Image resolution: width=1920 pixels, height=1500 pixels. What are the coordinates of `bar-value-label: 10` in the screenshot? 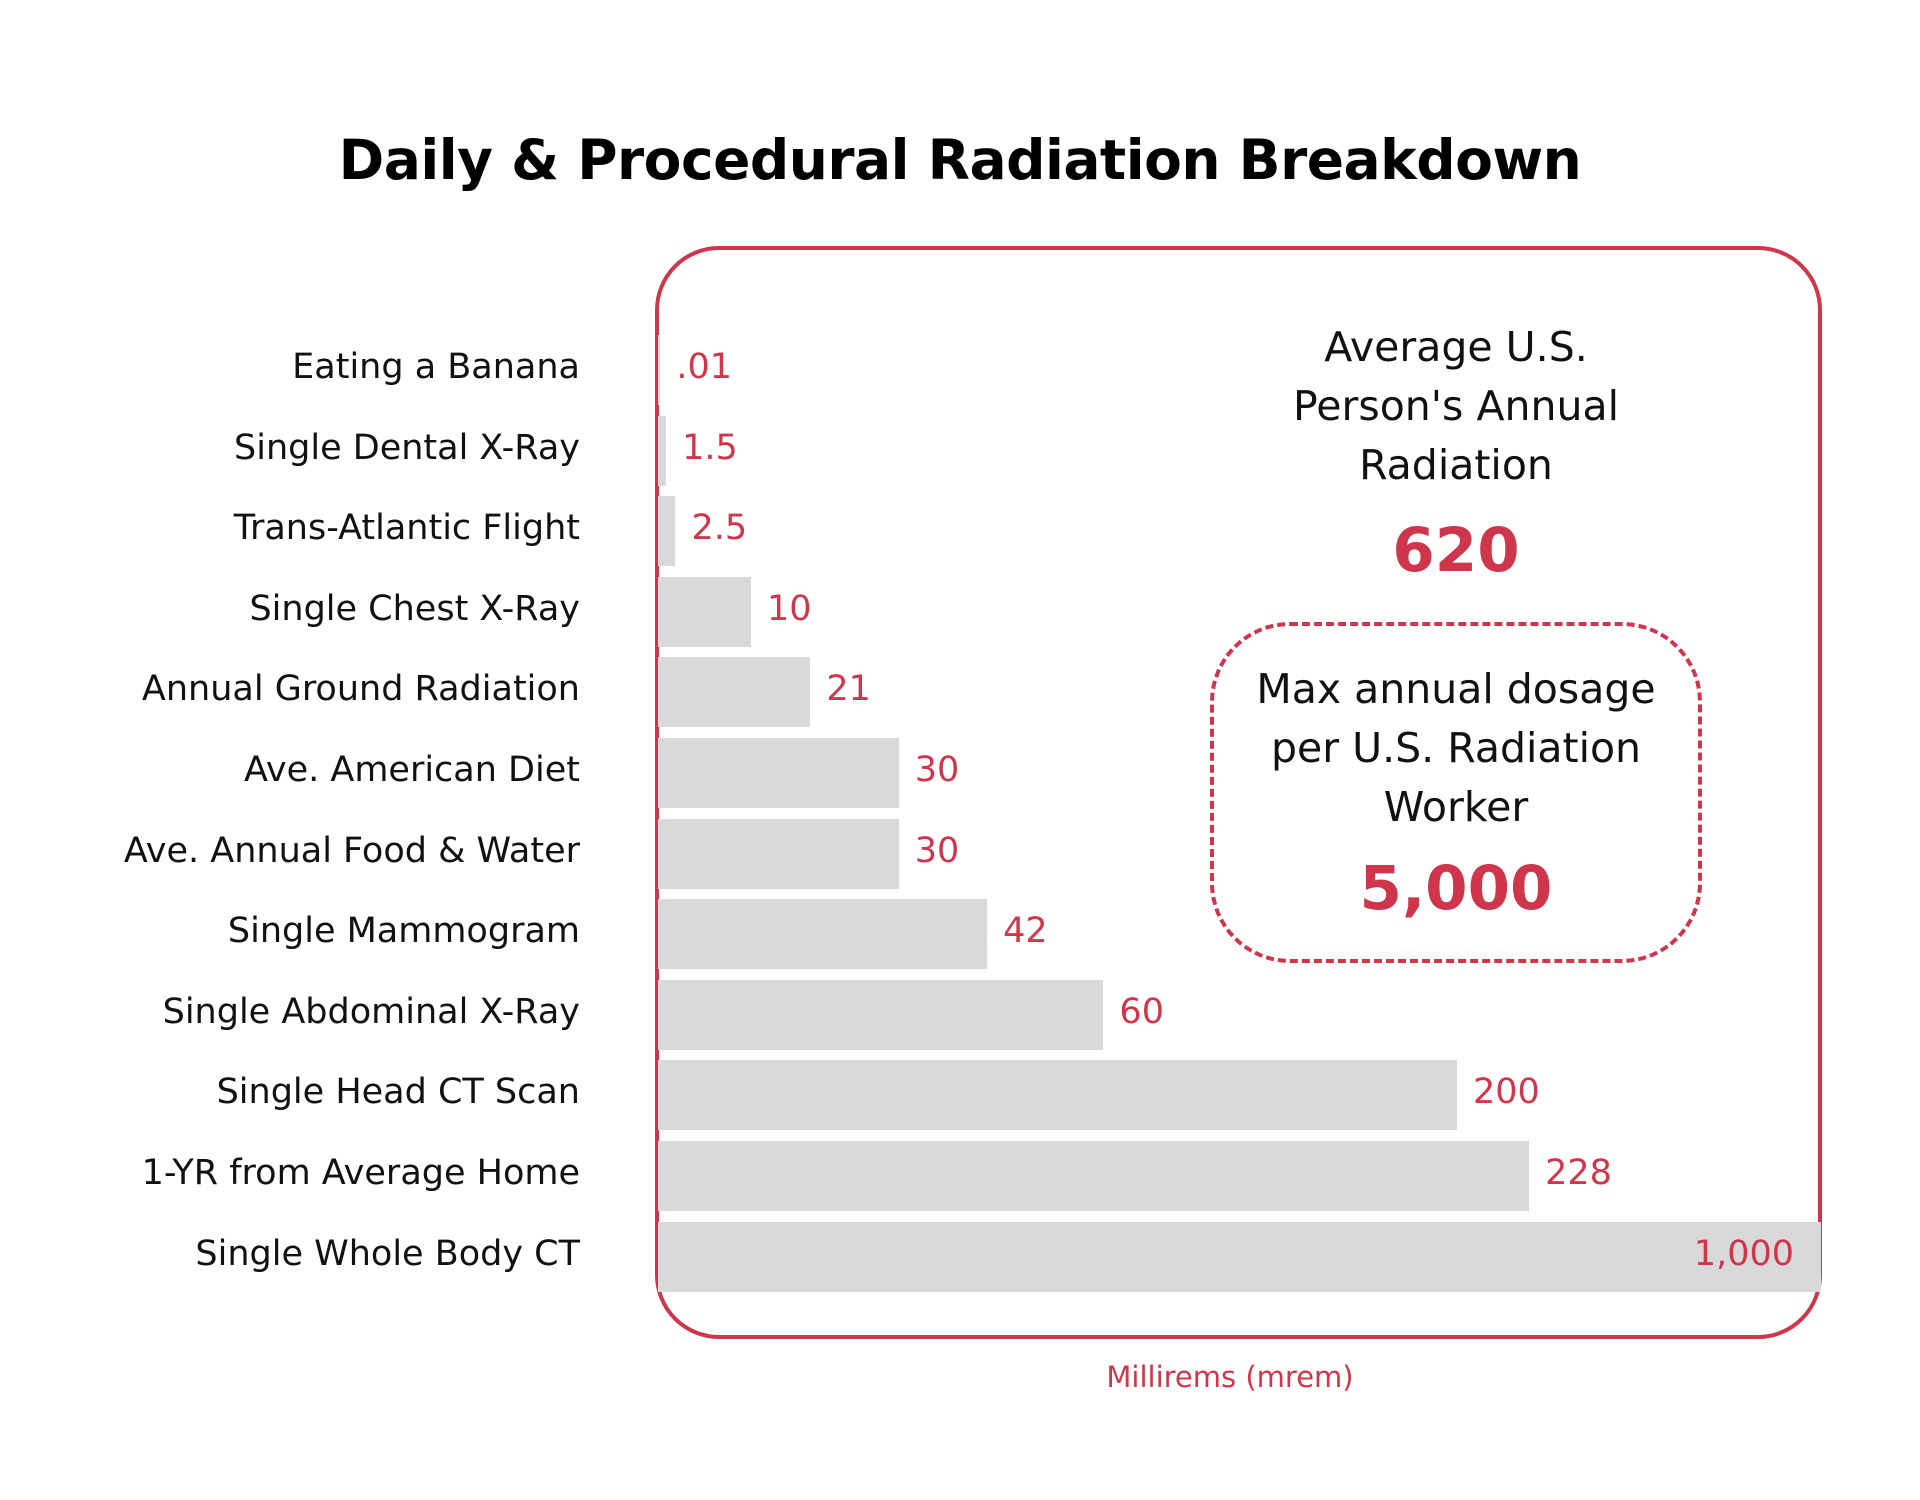 It's located at (789, 608).